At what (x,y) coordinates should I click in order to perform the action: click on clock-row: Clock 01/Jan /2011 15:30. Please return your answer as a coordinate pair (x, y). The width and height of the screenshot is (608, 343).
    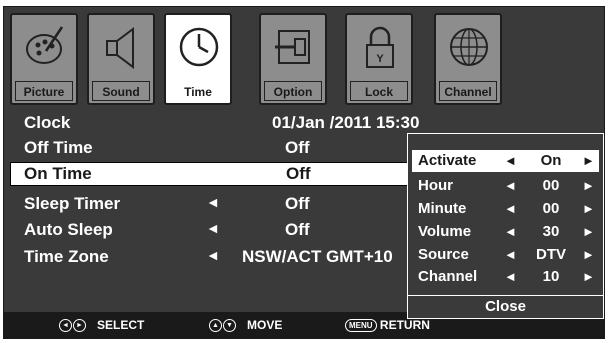
    Looking at the image, I should click on (290, 123).